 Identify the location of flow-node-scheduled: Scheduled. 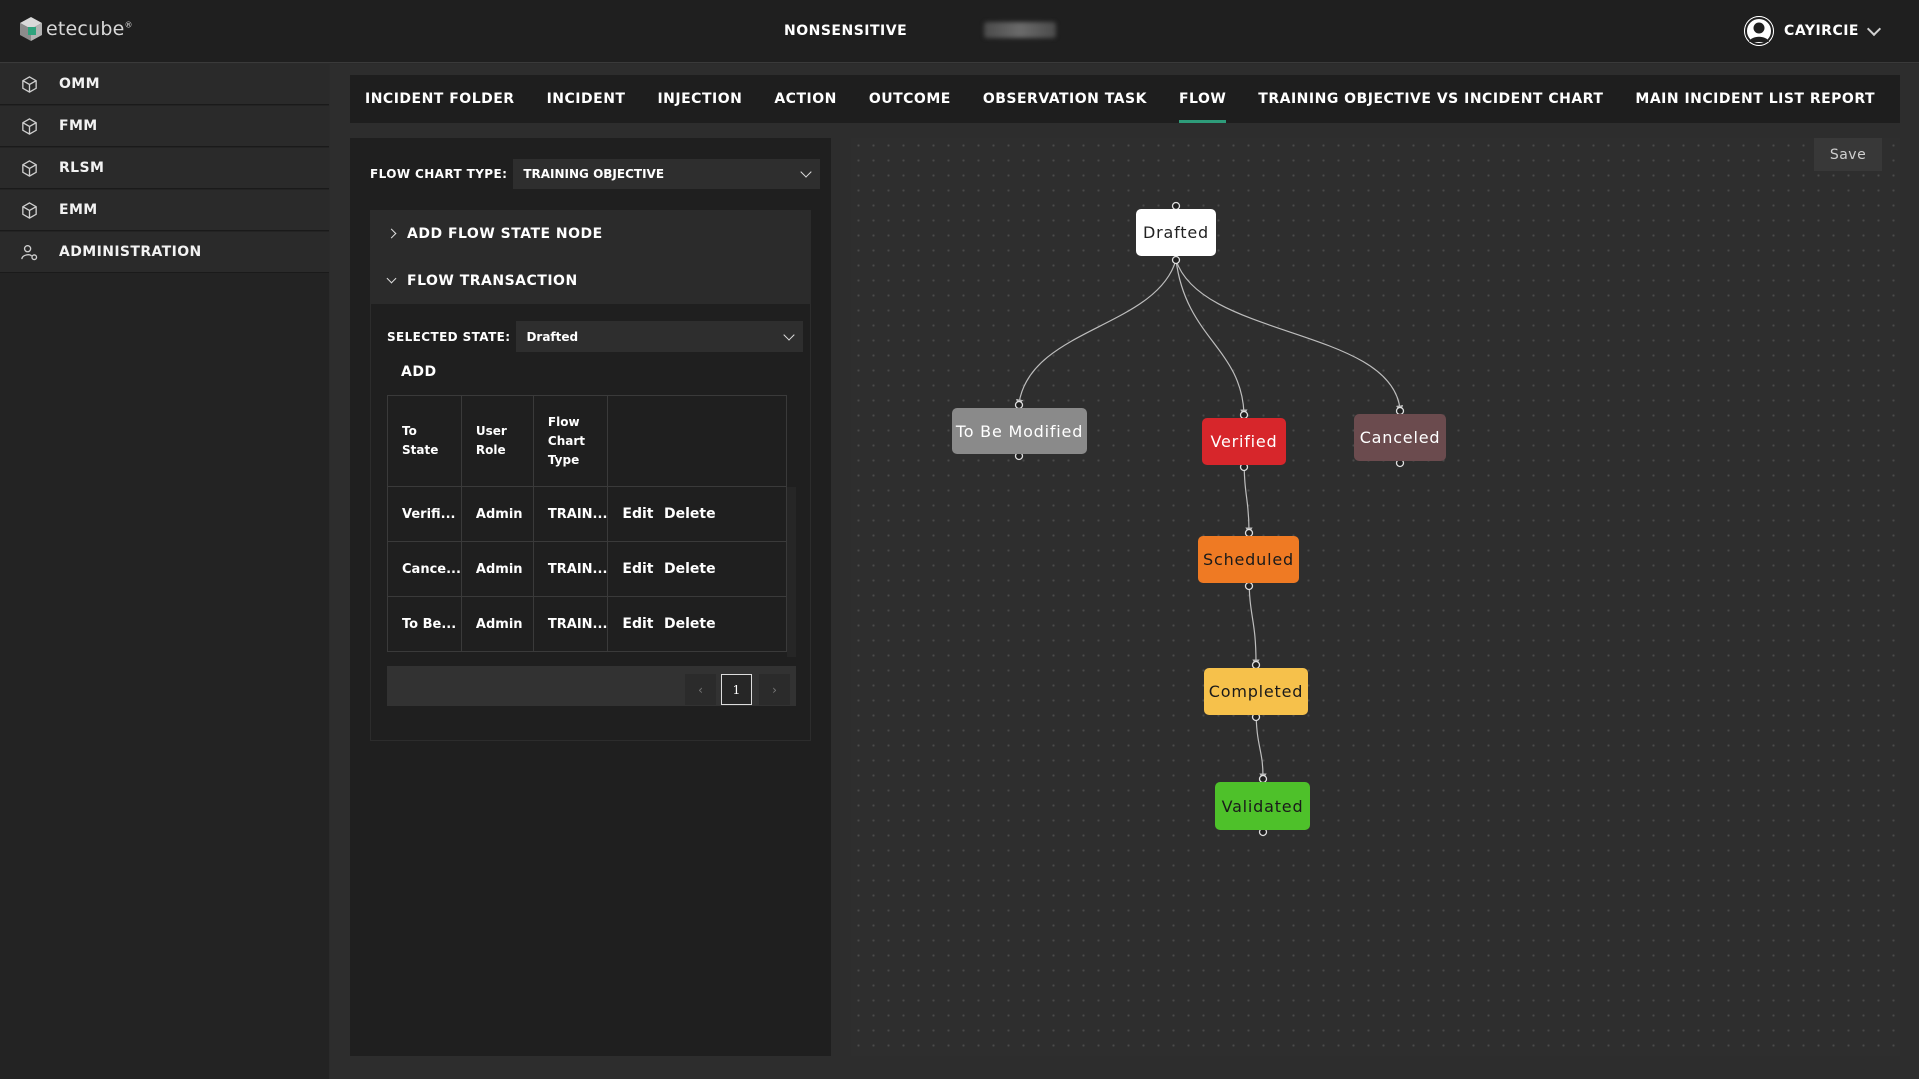
(1248, 559).